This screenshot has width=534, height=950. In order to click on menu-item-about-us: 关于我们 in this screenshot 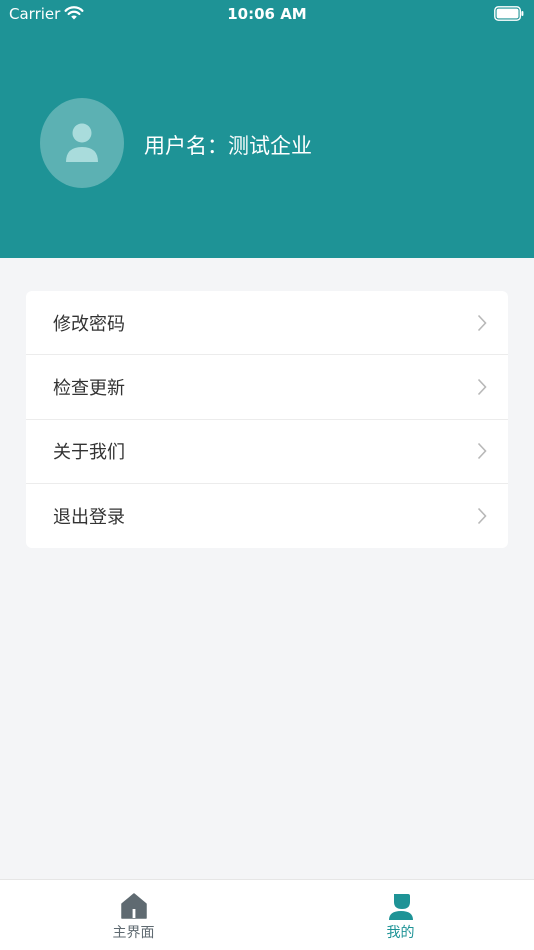, I will do `click(267, 452)`.